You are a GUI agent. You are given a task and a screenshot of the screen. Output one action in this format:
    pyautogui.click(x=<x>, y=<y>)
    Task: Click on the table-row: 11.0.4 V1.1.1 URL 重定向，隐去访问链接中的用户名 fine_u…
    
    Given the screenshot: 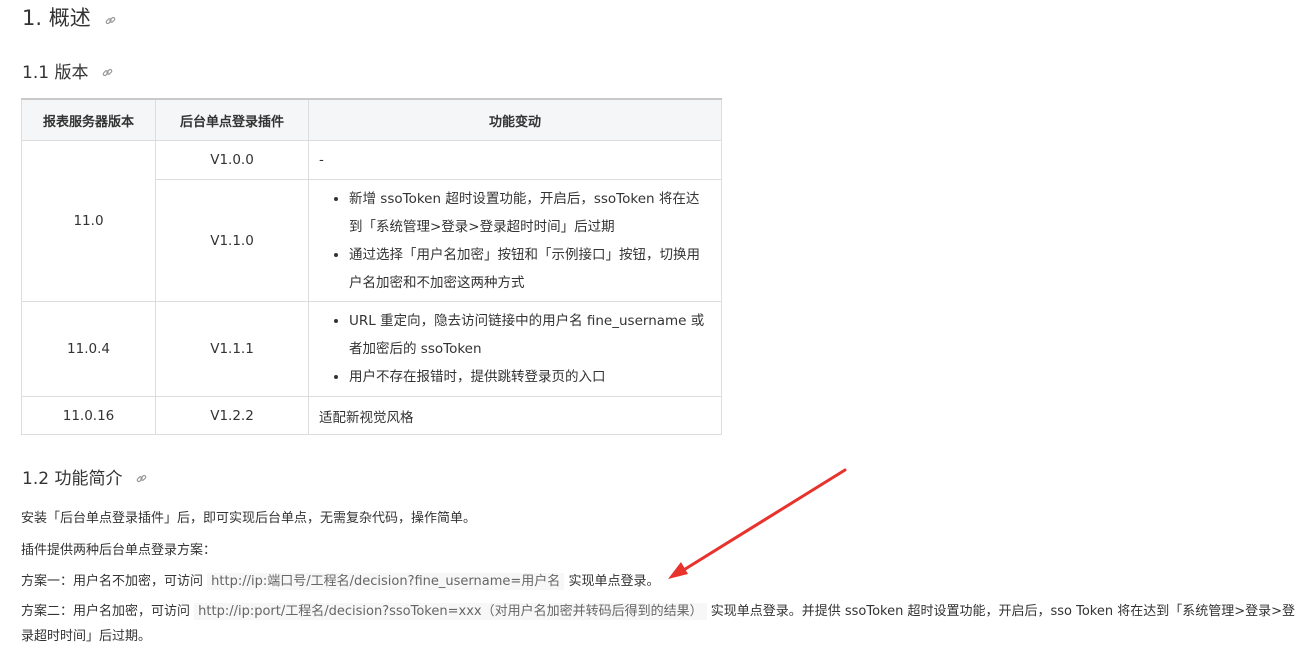 What is the action you would take?
    pyautogui.click(x=371, y=349)
    